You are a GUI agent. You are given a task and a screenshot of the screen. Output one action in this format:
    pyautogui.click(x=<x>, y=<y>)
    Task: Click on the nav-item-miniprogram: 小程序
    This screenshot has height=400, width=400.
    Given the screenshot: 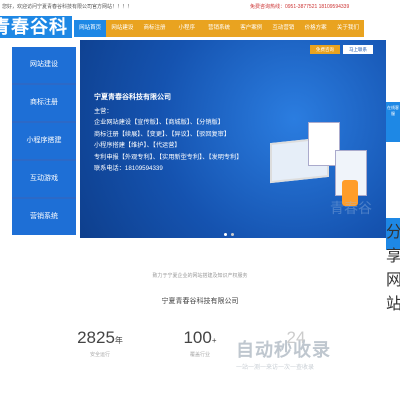 What is the action you would take?
    pyautogui.click(x=187, y=28)
    